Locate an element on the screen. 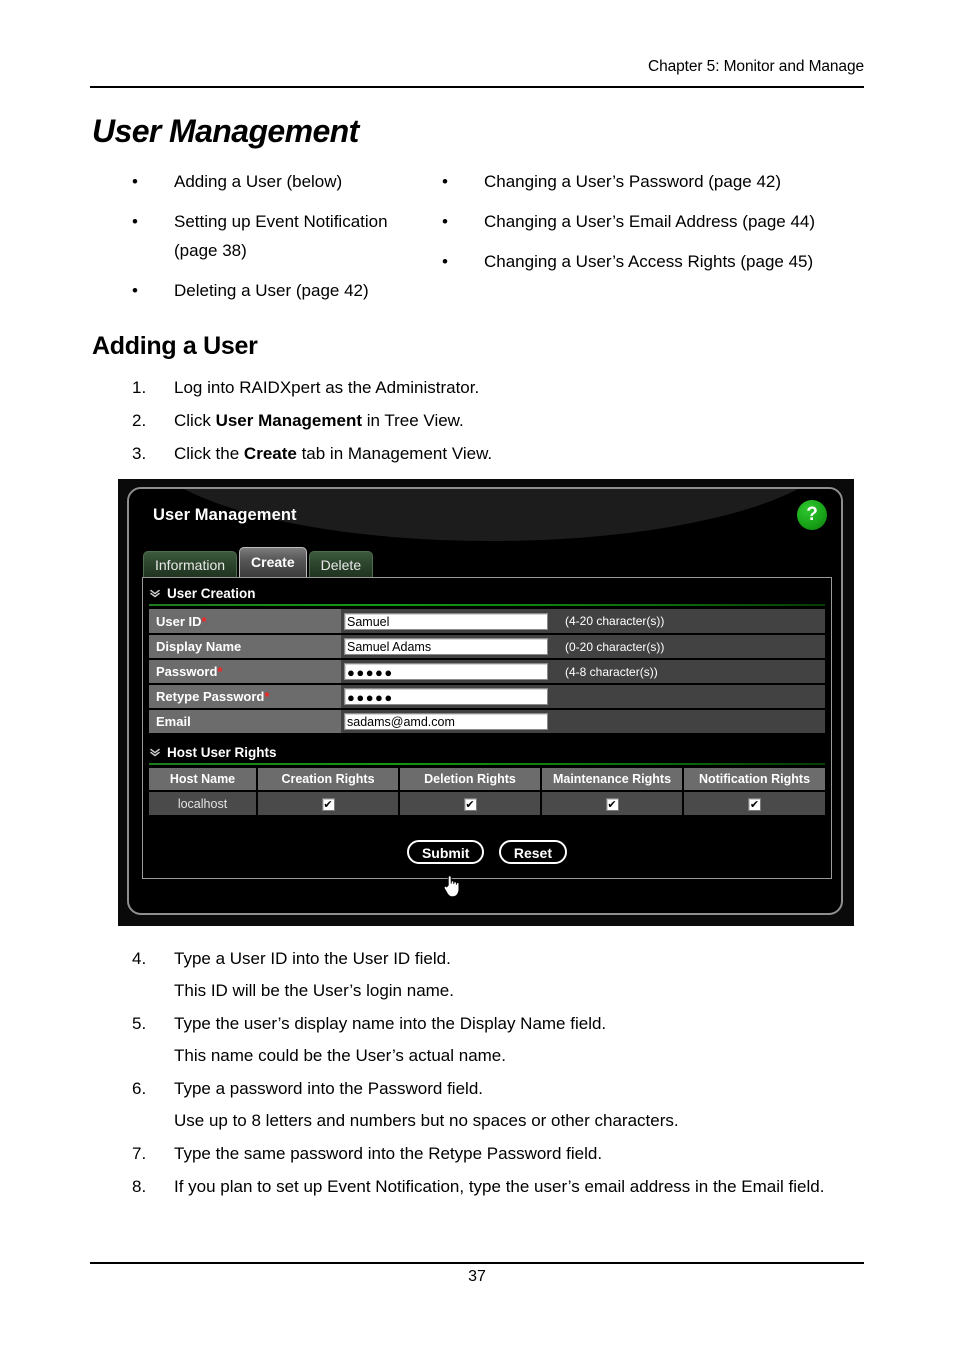 The height and width of the screenshot is (1352, 954). step-number: 5. is located at coordinates (139, 1023).